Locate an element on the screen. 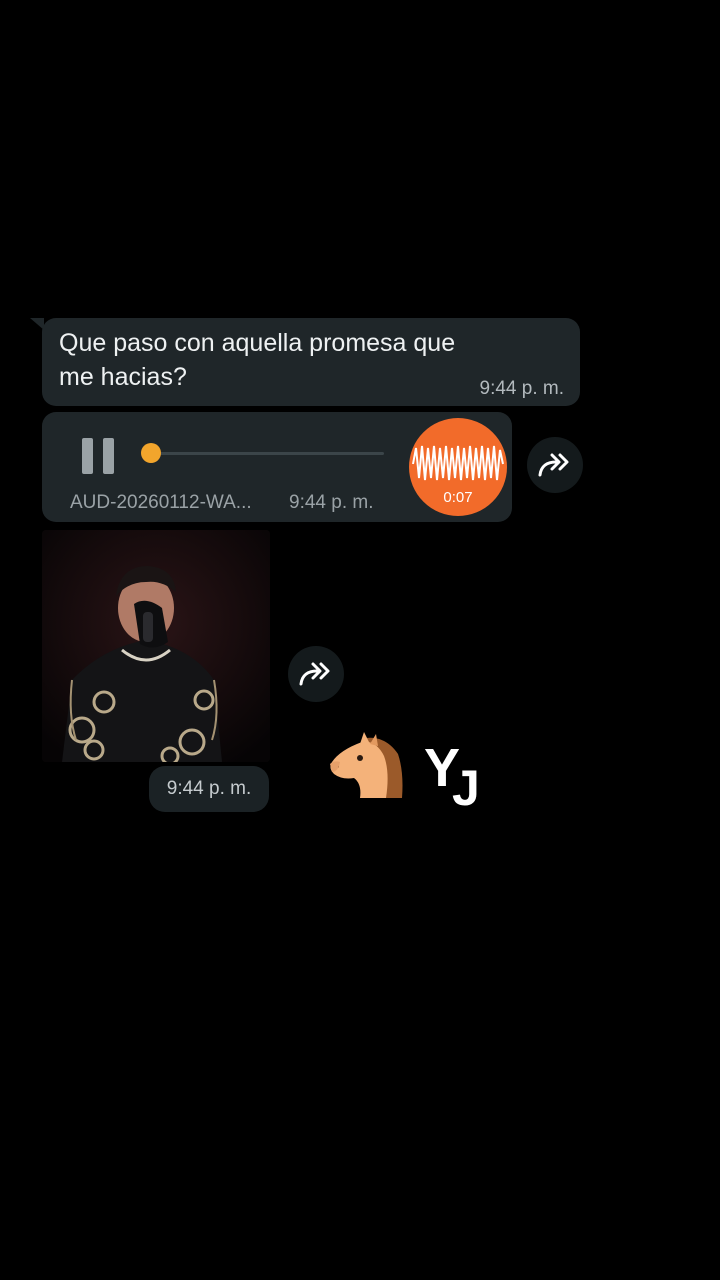 The height and width of the screenshot is (1280, 720). horse-emoji is located at coordinates (366, 765).